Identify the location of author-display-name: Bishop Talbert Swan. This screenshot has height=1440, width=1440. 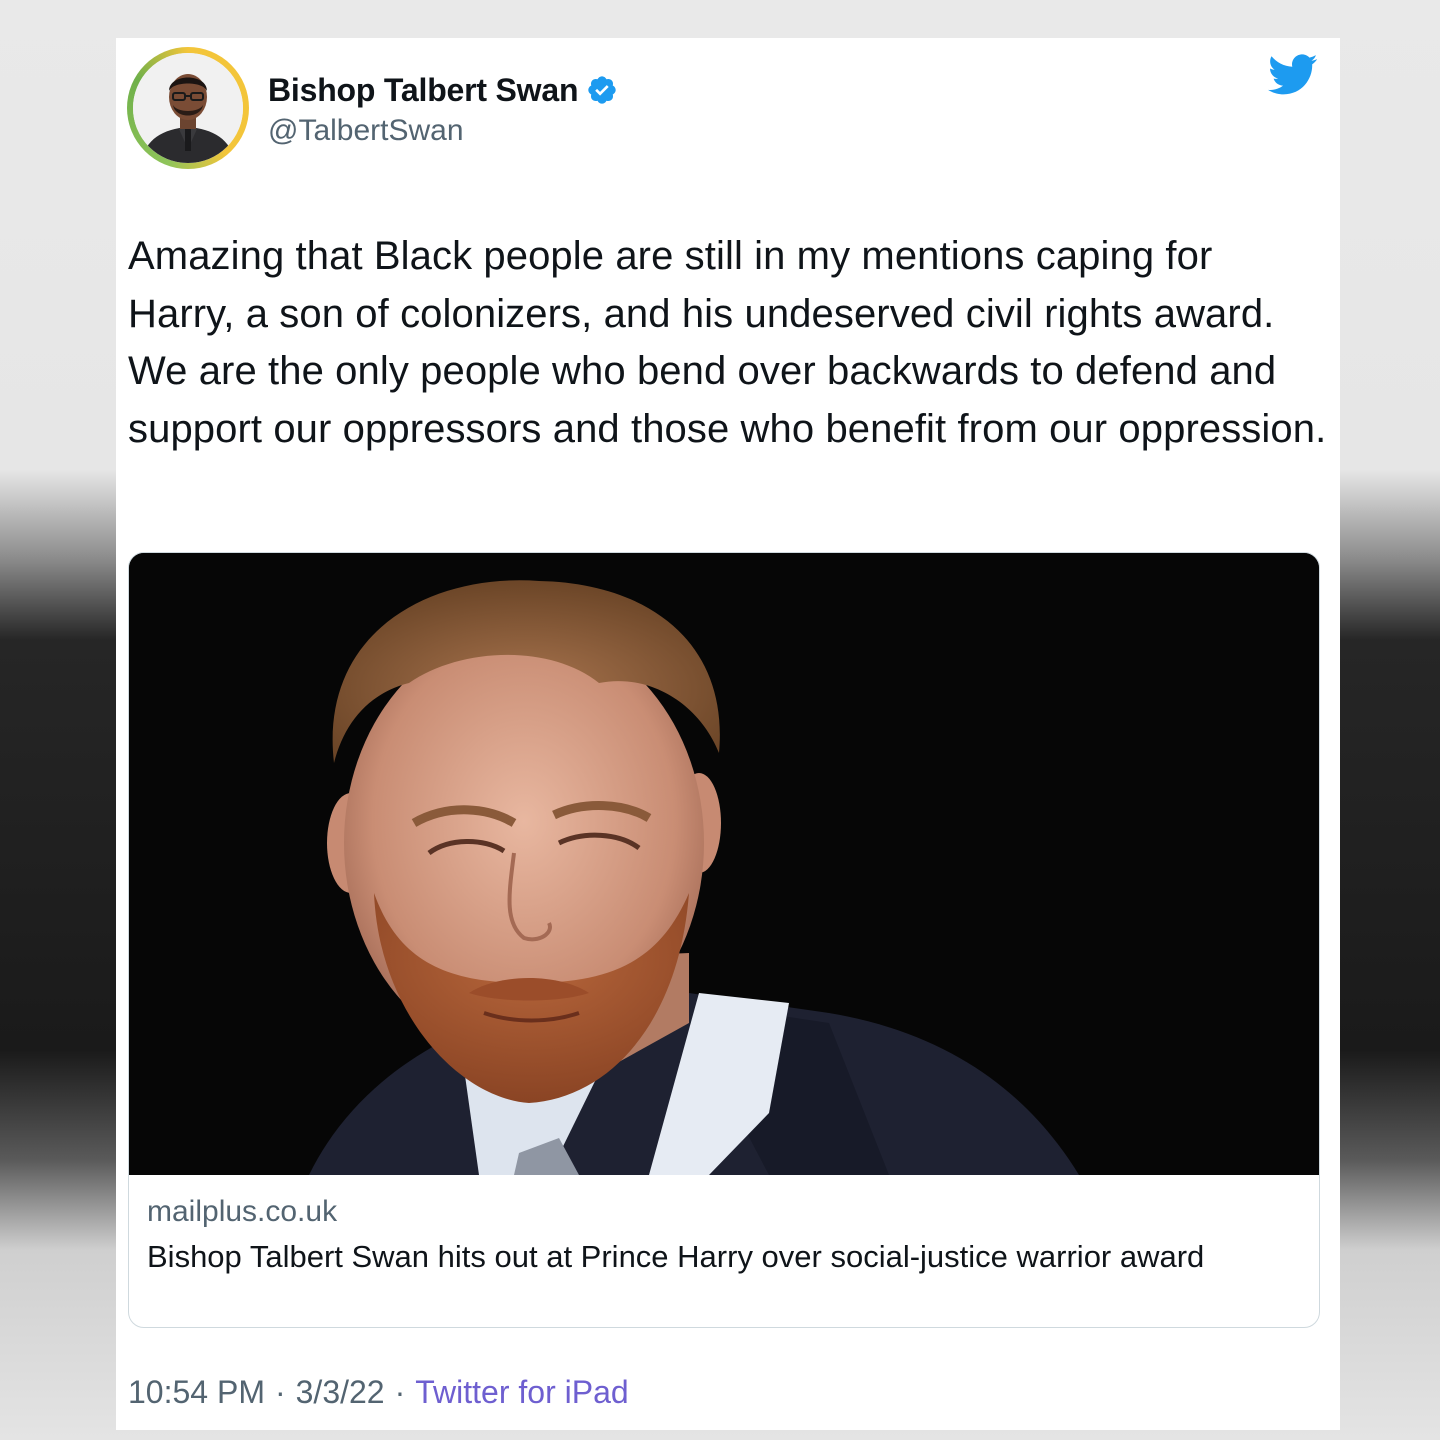
(423, 90).